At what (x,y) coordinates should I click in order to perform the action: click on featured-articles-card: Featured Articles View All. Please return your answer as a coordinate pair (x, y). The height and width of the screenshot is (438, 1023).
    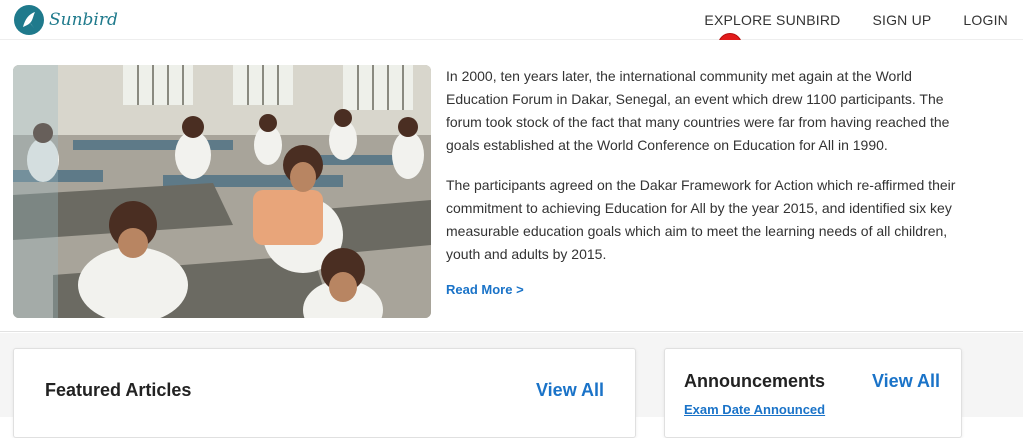
    Looking at the image, I should click on (324, 393).